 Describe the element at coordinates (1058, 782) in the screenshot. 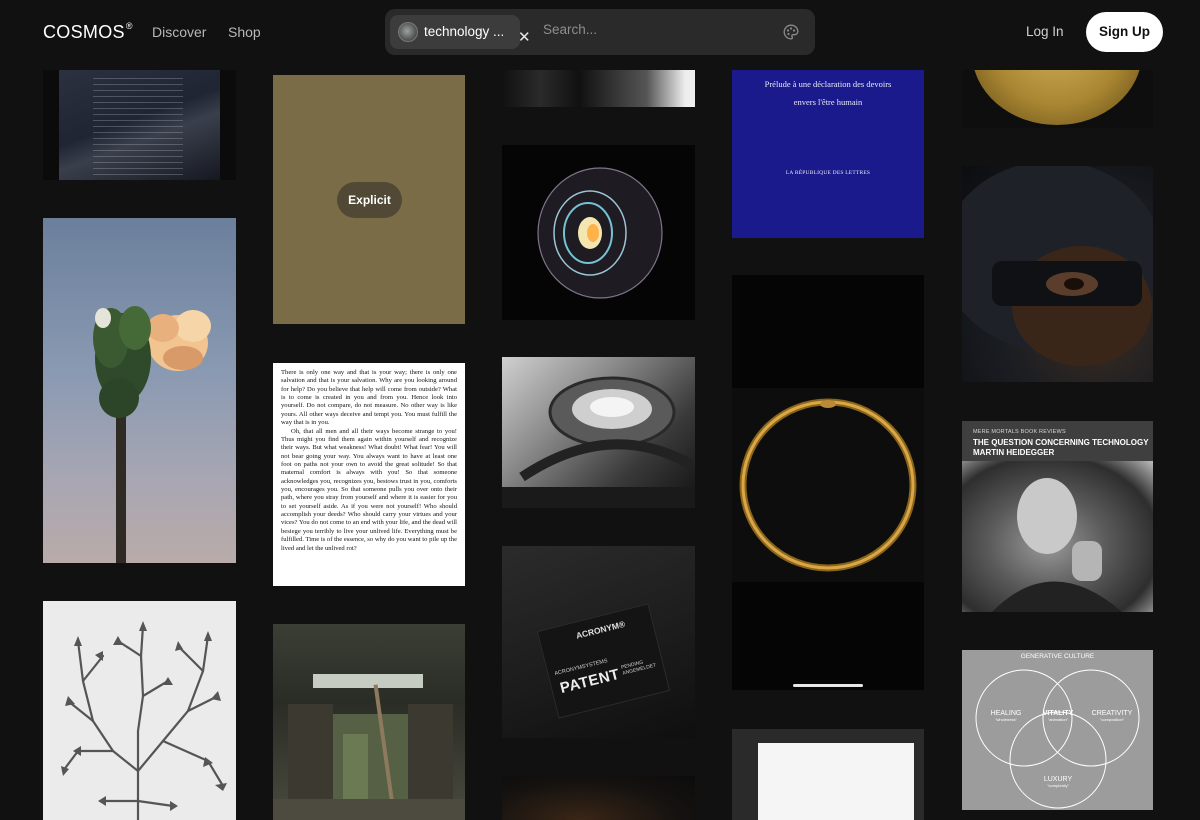

I see `venn-luxury: LUXURY "complexity"` at that location.